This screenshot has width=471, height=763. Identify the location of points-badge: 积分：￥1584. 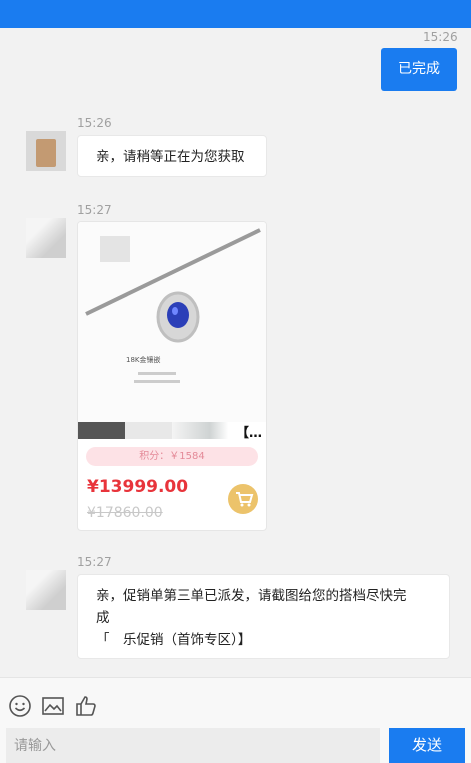
(172, 456).